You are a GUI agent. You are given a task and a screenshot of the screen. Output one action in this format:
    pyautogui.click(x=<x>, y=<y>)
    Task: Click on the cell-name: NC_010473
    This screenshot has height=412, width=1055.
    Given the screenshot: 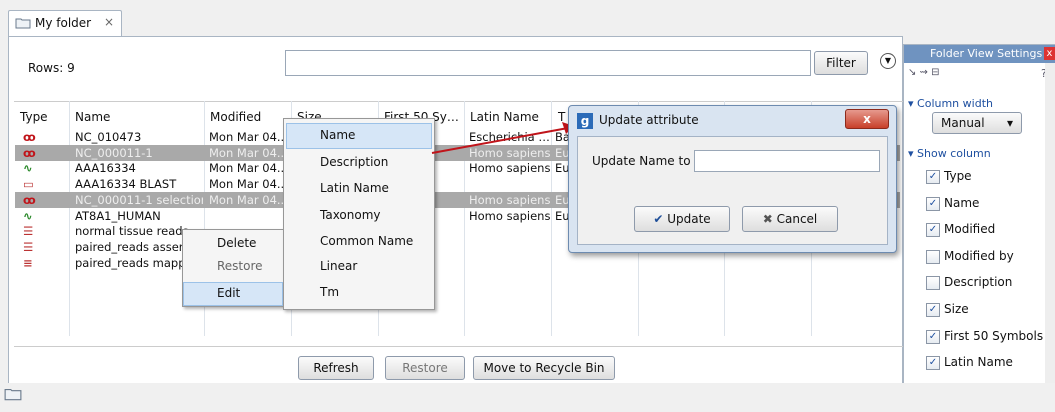 What is the action you would take?
    pyautogui.click(x=108, y=137)
    